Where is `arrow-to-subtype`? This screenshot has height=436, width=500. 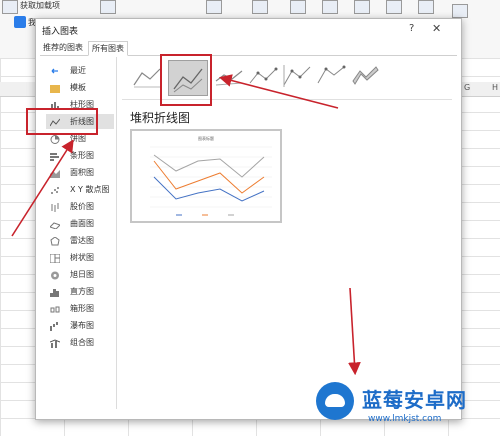 arrow-to-subtype is located at coordinates (278, 91).